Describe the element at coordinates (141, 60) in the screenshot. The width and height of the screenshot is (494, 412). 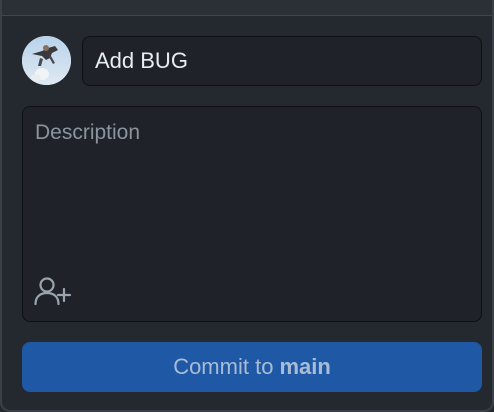
I see `commit-summary-value: Add BUG` at that location.